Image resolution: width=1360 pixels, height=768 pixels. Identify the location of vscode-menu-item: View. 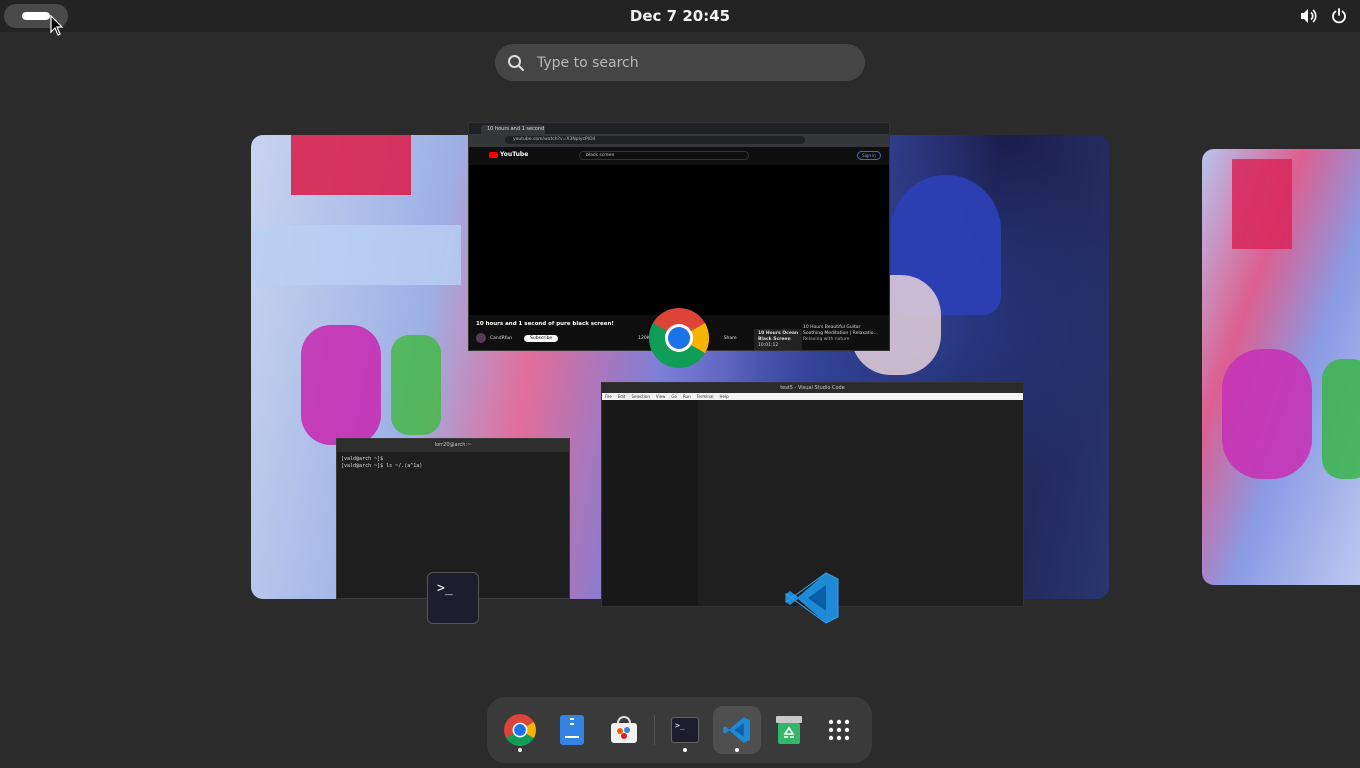
(660, 396).